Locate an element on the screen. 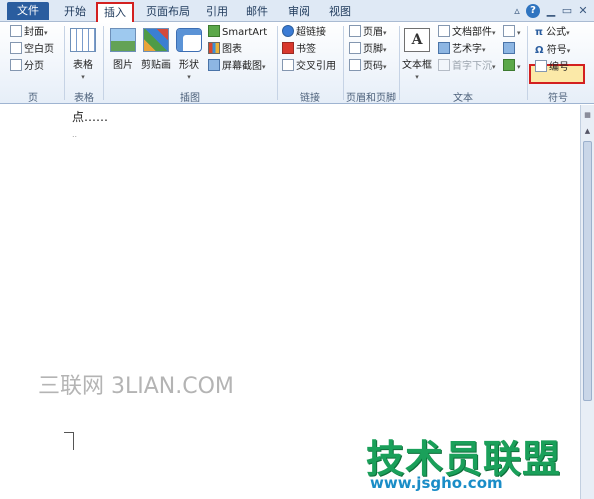  watermark-jsgho-url: www.jsgho.com is located at coordinates (436, 483).